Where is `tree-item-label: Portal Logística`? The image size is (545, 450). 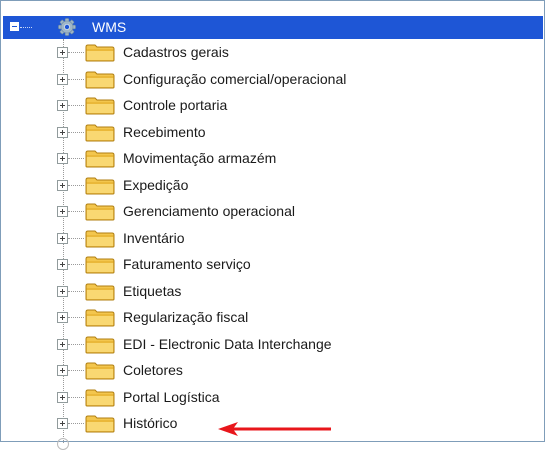 tree-item-label: Portal Logística is located at coordinates (171, 396).